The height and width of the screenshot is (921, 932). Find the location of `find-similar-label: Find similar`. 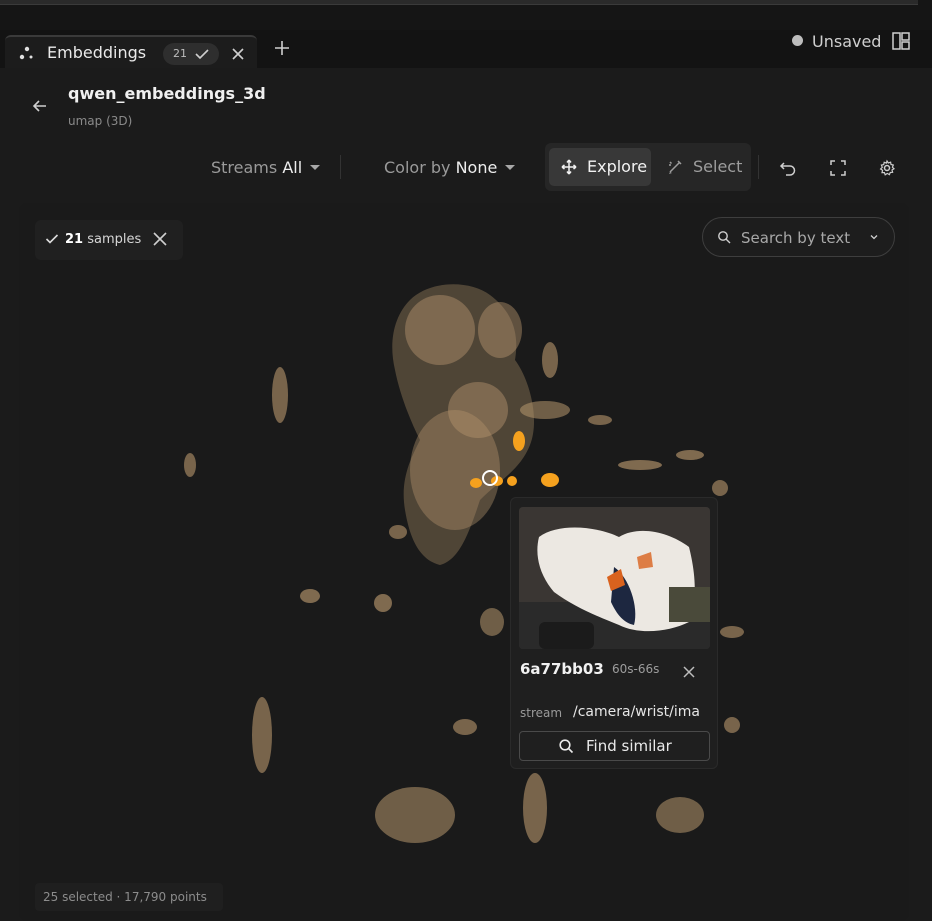

find-similar-label: Find similar is located at coordinates (629, 746).